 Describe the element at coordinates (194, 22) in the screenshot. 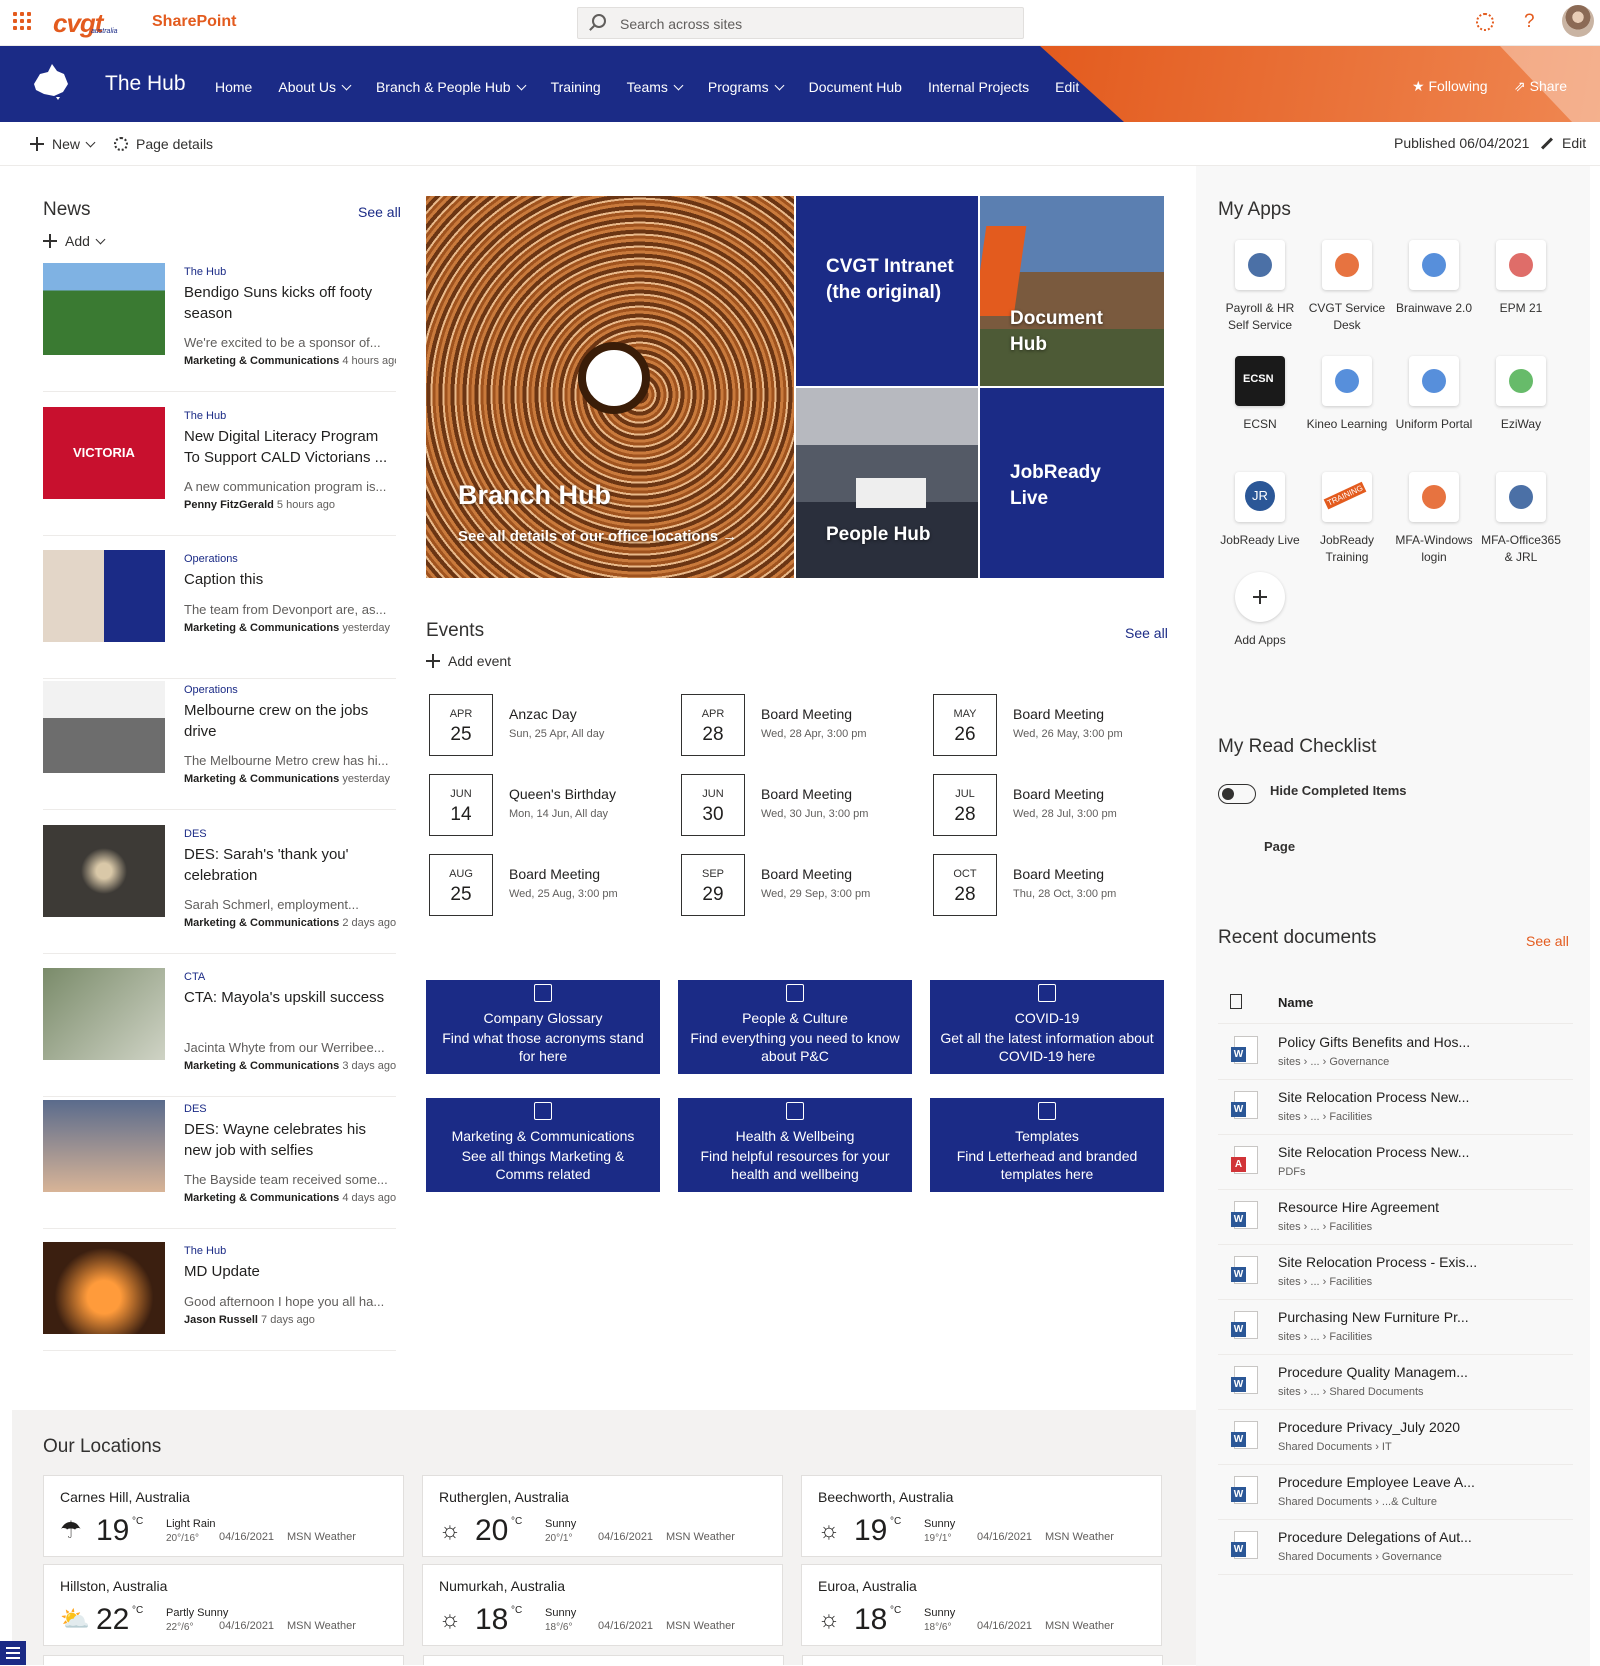

I see `sharepoint-link: SharePoint` at that location.